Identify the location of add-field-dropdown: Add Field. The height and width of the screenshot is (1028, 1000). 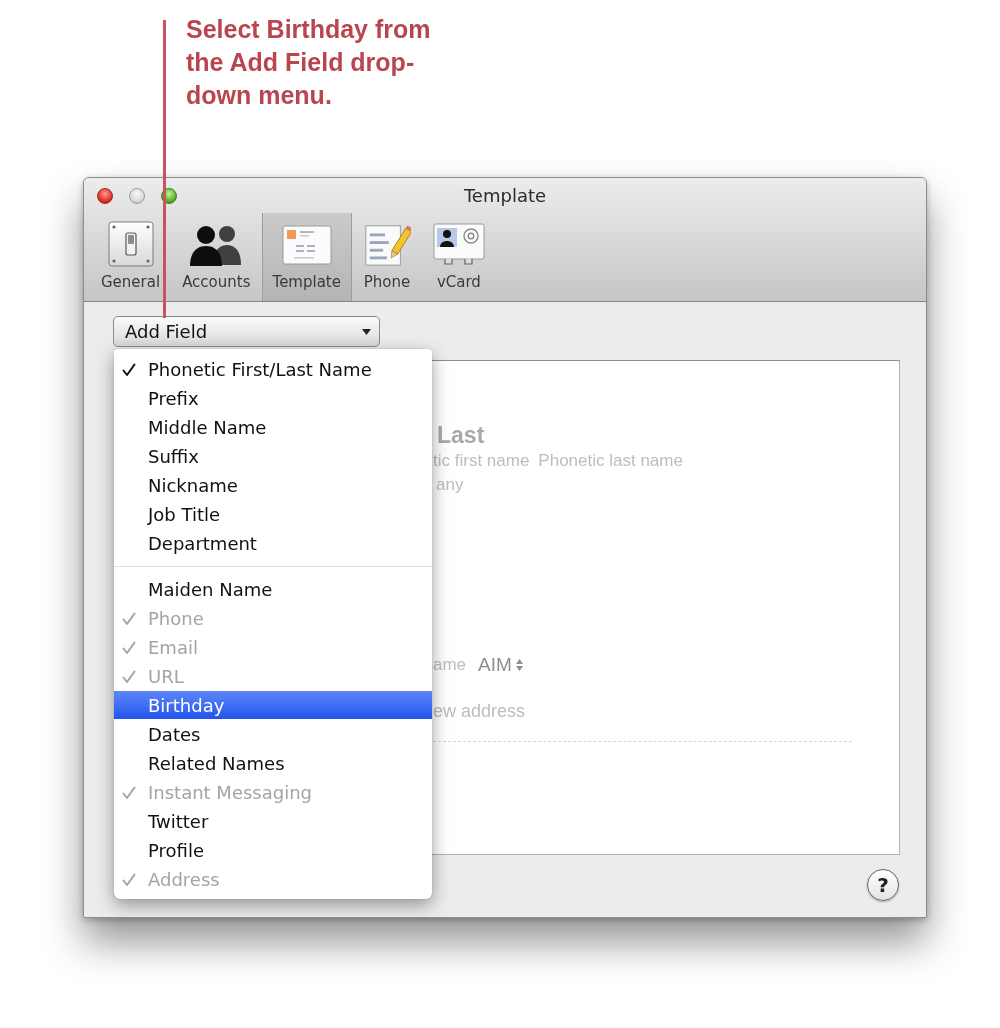
(246, 331).